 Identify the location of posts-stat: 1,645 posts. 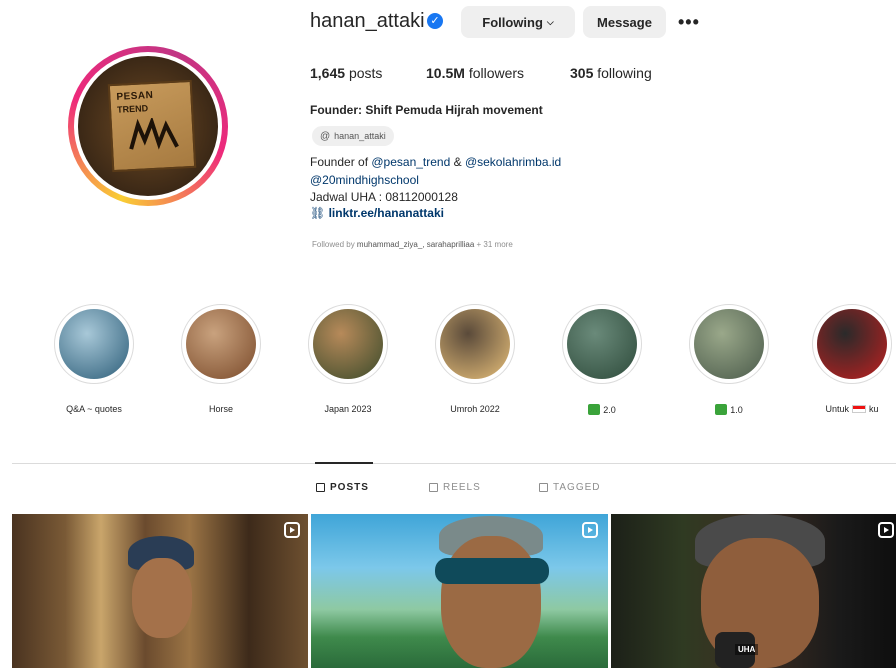
(346, 73).